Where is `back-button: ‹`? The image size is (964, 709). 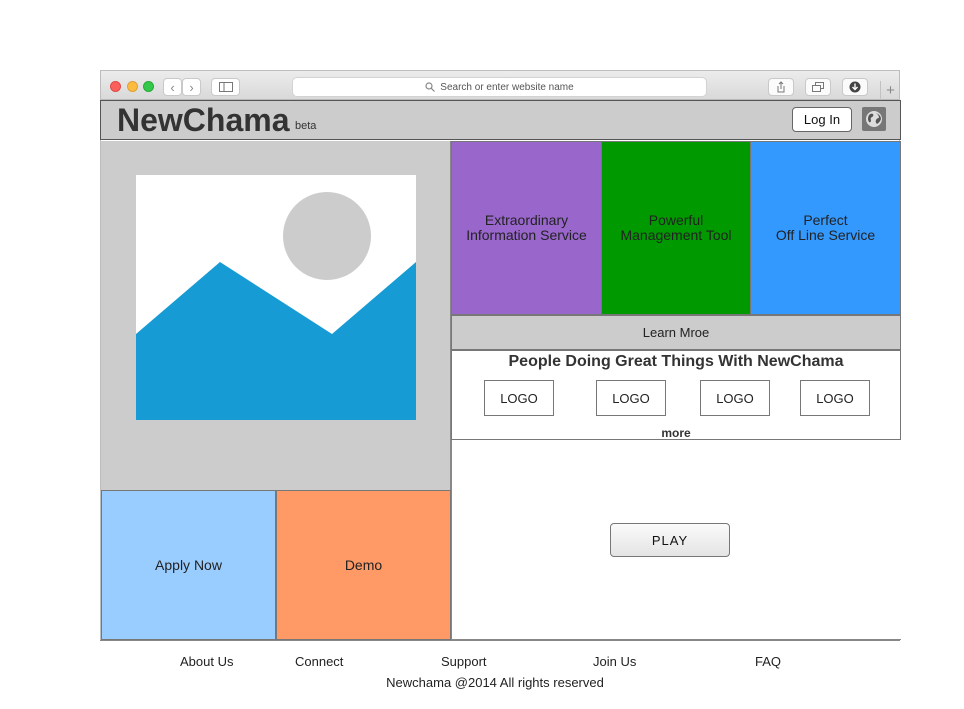 back-button: ‹ is located at coordinates (172, 87).